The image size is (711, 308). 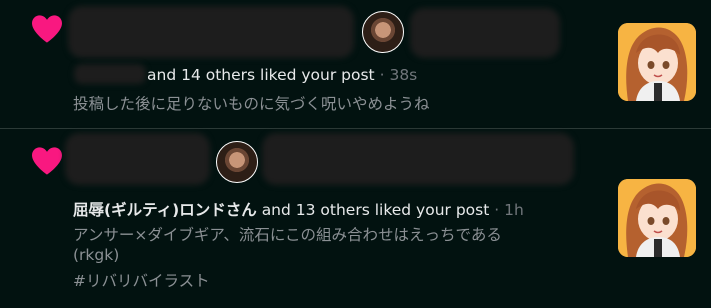 I want to click on post-text: 投稿した後に足りないものに気づく呪いやめようね, so click(x=251, y=104).